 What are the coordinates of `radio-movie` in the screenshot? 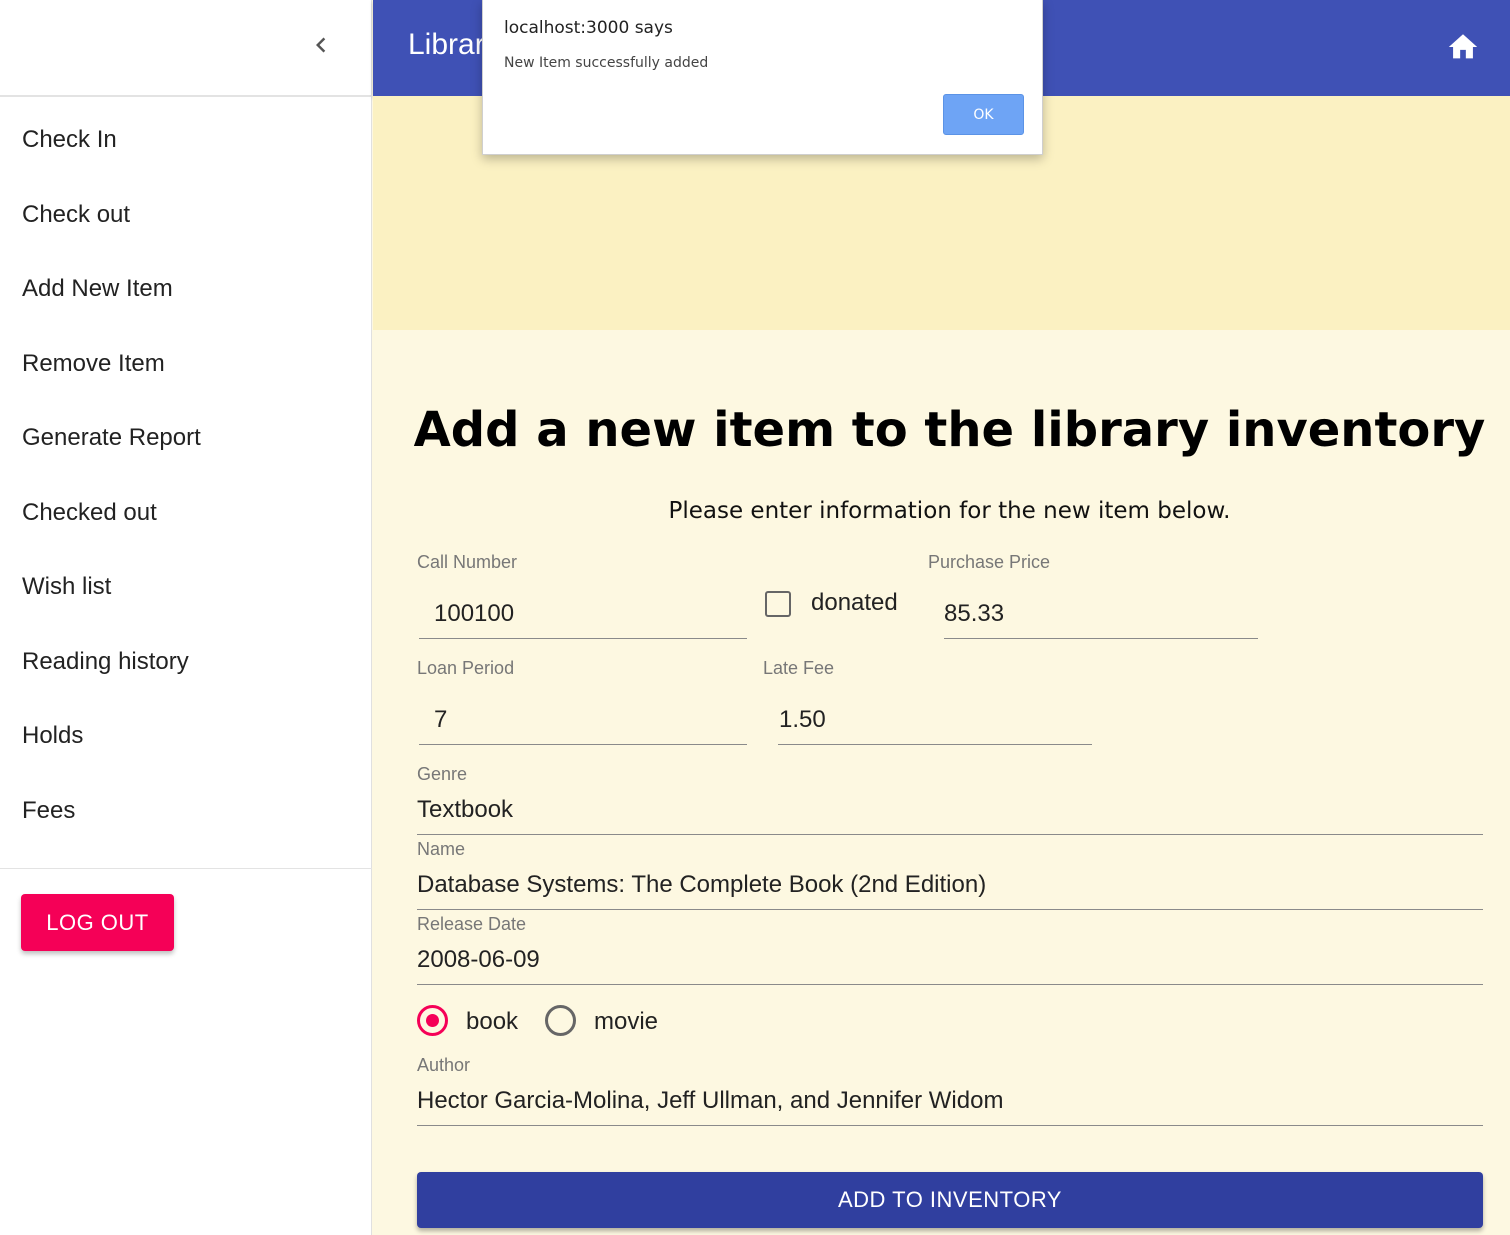 It's located at (560, 1020).